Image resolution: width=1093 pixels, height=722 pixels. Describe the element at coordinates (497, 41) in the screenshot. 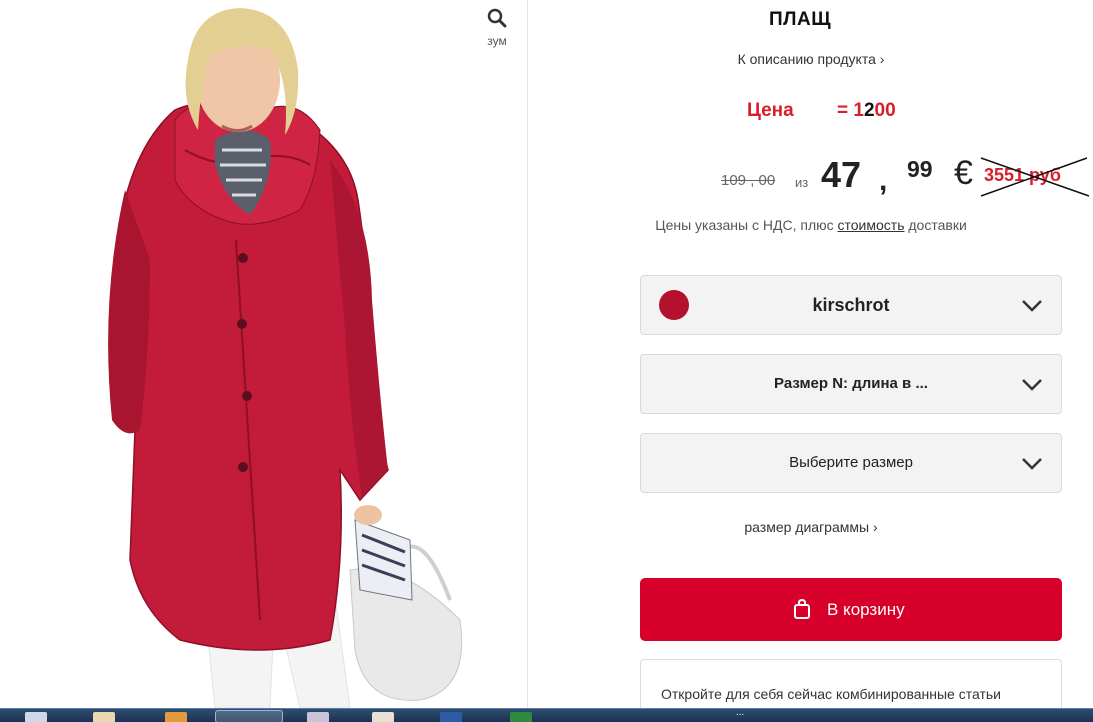

I see `zoom-label: зум` at that location.